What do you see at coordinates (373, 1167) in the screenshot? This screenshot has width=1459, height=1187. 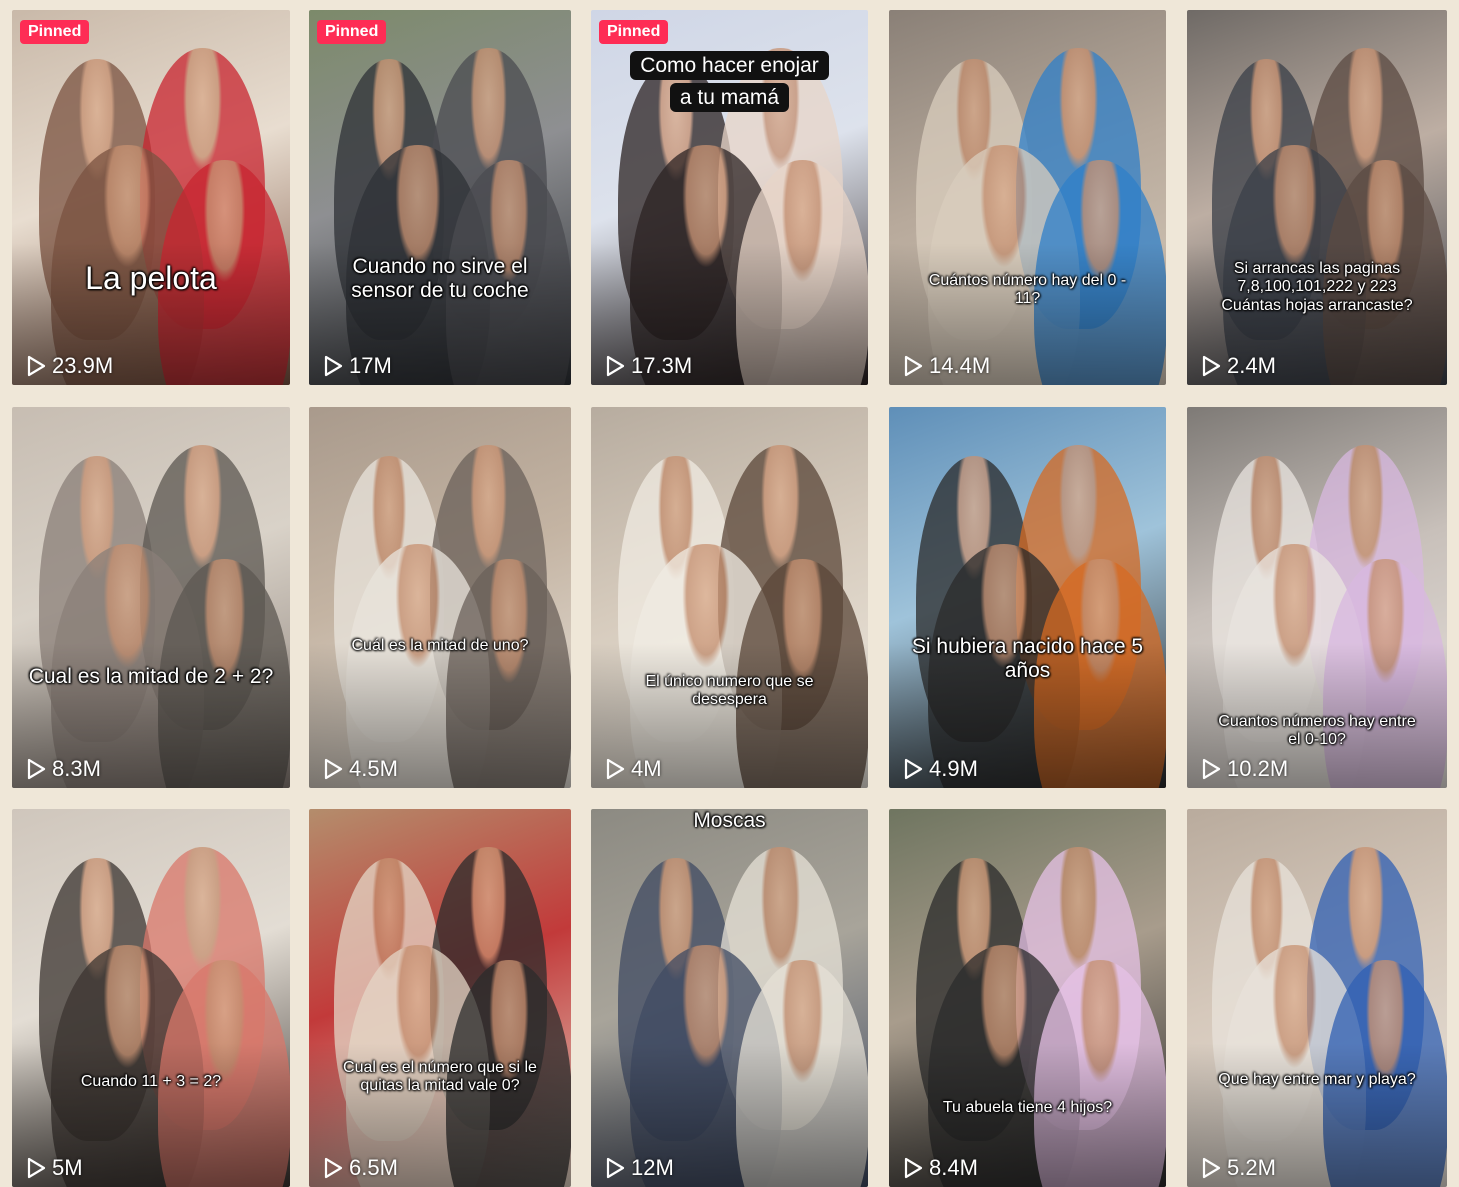 I see `view-count-label: 6.5M` at bounding box center [373, 1167].